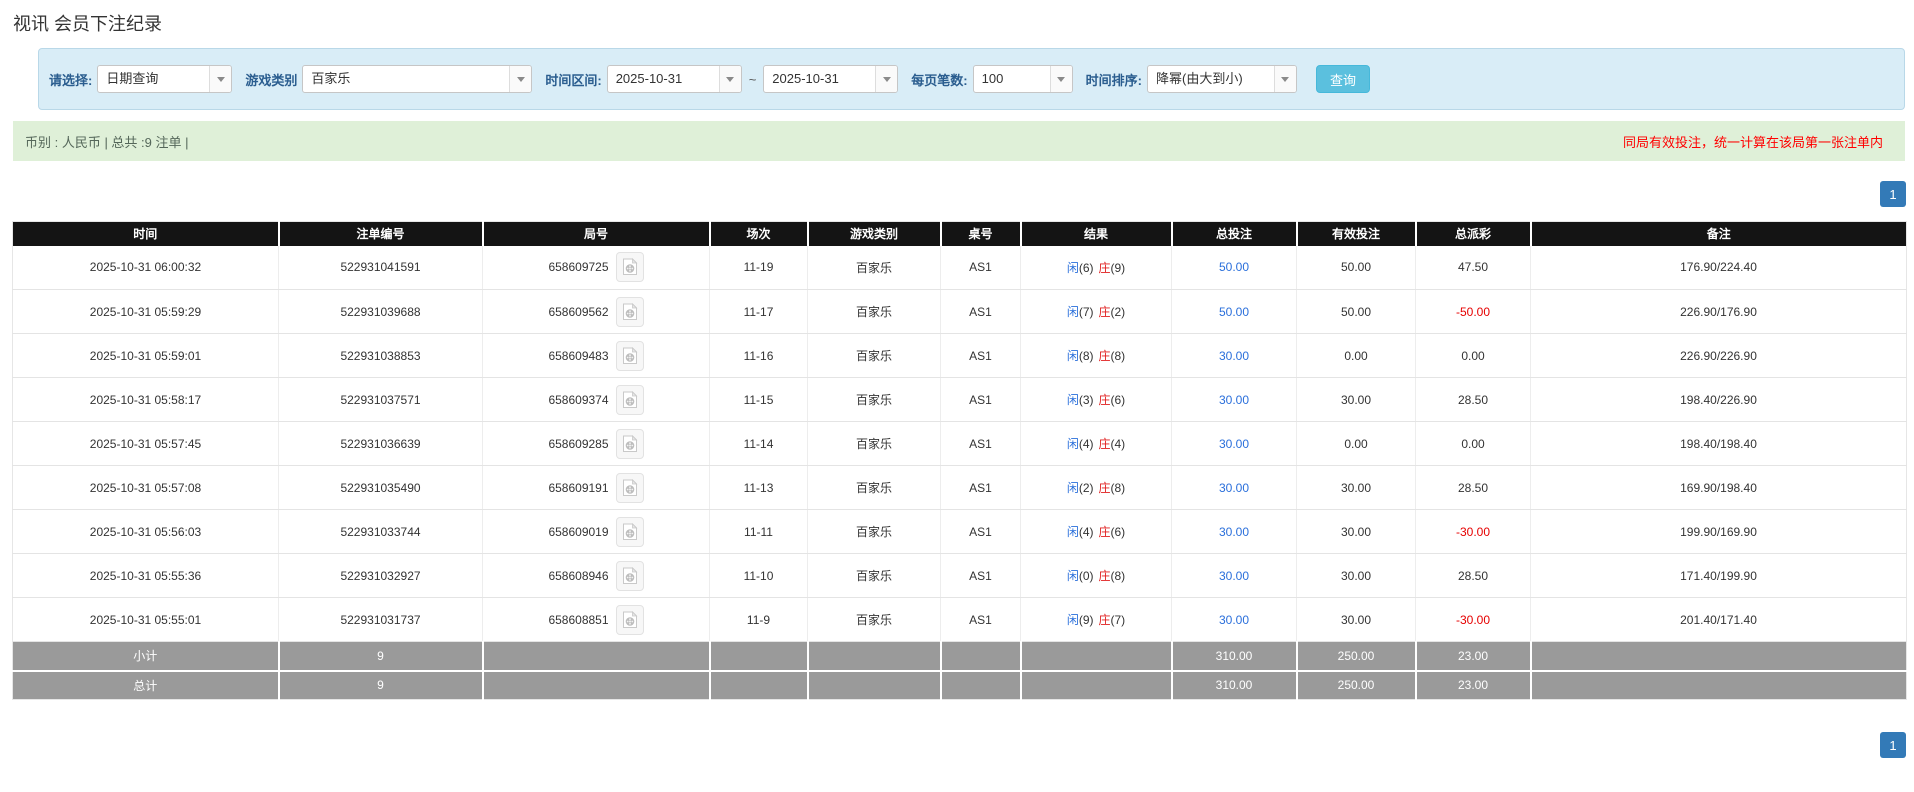 The image size is (1914, 792). What do you see at coordinates (380, 399) in the screenshot?
I see `cell-bet-id: 522931037571` at bounding box center [380, 399].